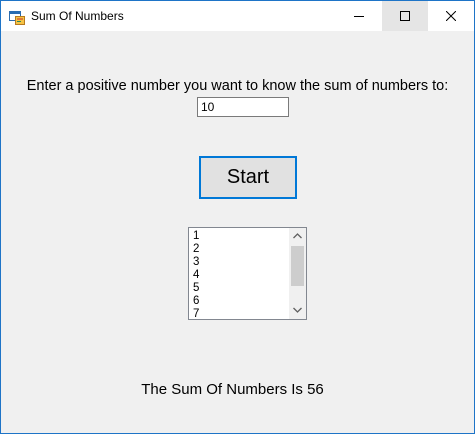 This screenshot has width=475, height=434. Describe the element at coordinates (240, 301) in the screenshot. I see `list-item: 6` at that location.